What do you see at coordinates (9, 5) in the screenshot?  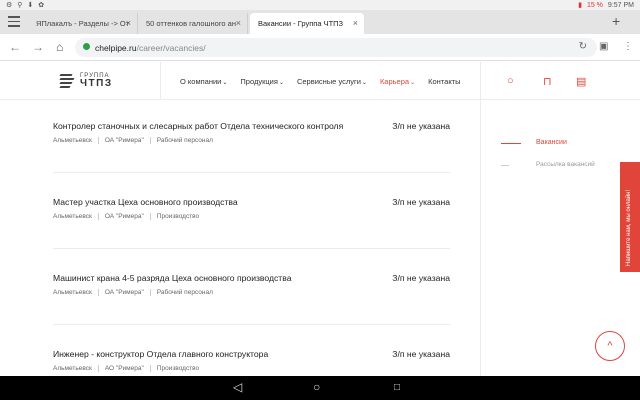 I see `settings-icon: ⚙` at bounding box center [9, 5].